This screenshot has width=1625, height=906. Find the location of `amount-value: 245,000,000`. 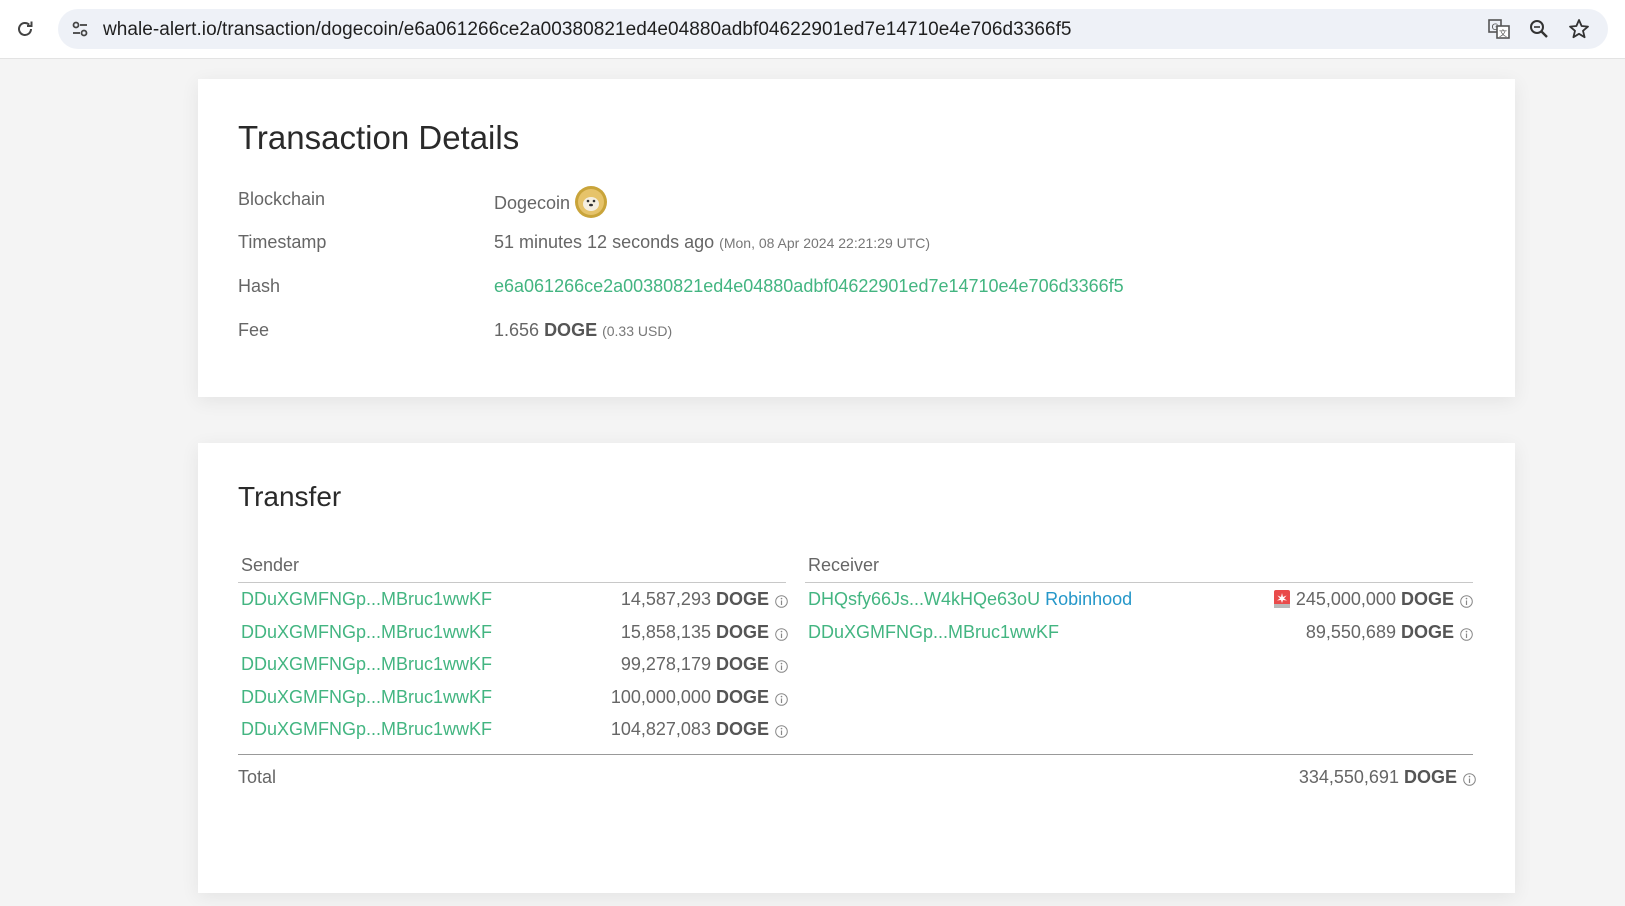

amount-value: 245,000,000 is located at coordinates (1345, 599).